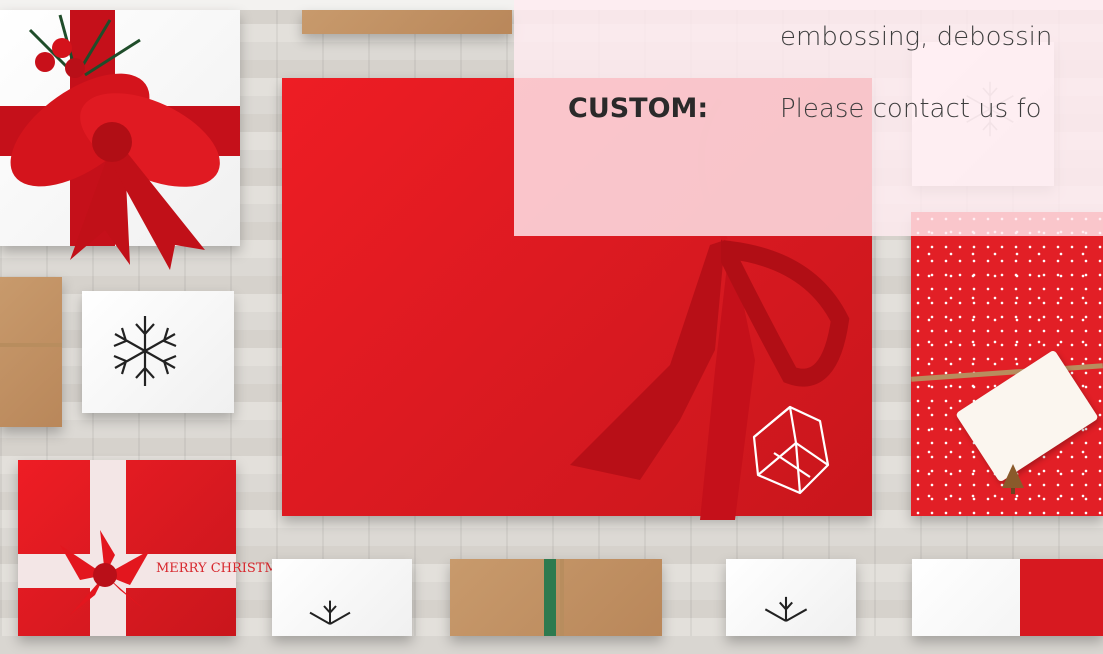 The image size is (1103, 654). What do you see at coordinates (407, 22) in the screenshot?
I see `gift-box-kraft-top` at bounding box center [407, 22].